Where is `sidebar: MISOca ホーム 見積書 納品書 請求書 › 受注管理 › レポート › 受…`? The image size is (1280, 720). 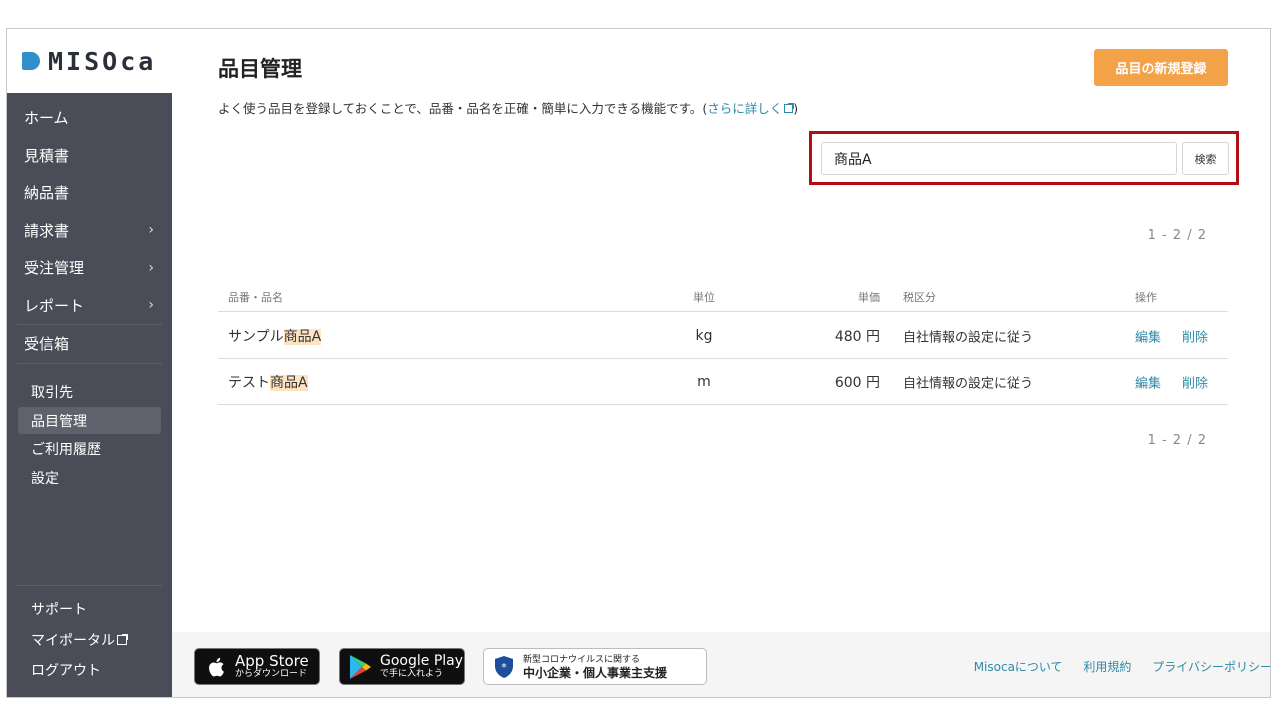 sidebar: MISOca ホーム 見積書 納品書 請求書 › 受注管理 › レポート › 受… is located at coordinates (89, 363).